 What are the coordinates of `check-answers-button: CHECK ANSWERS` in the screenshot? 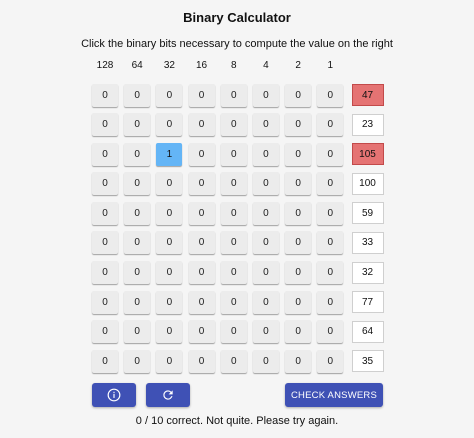 It's located at (334, 395).